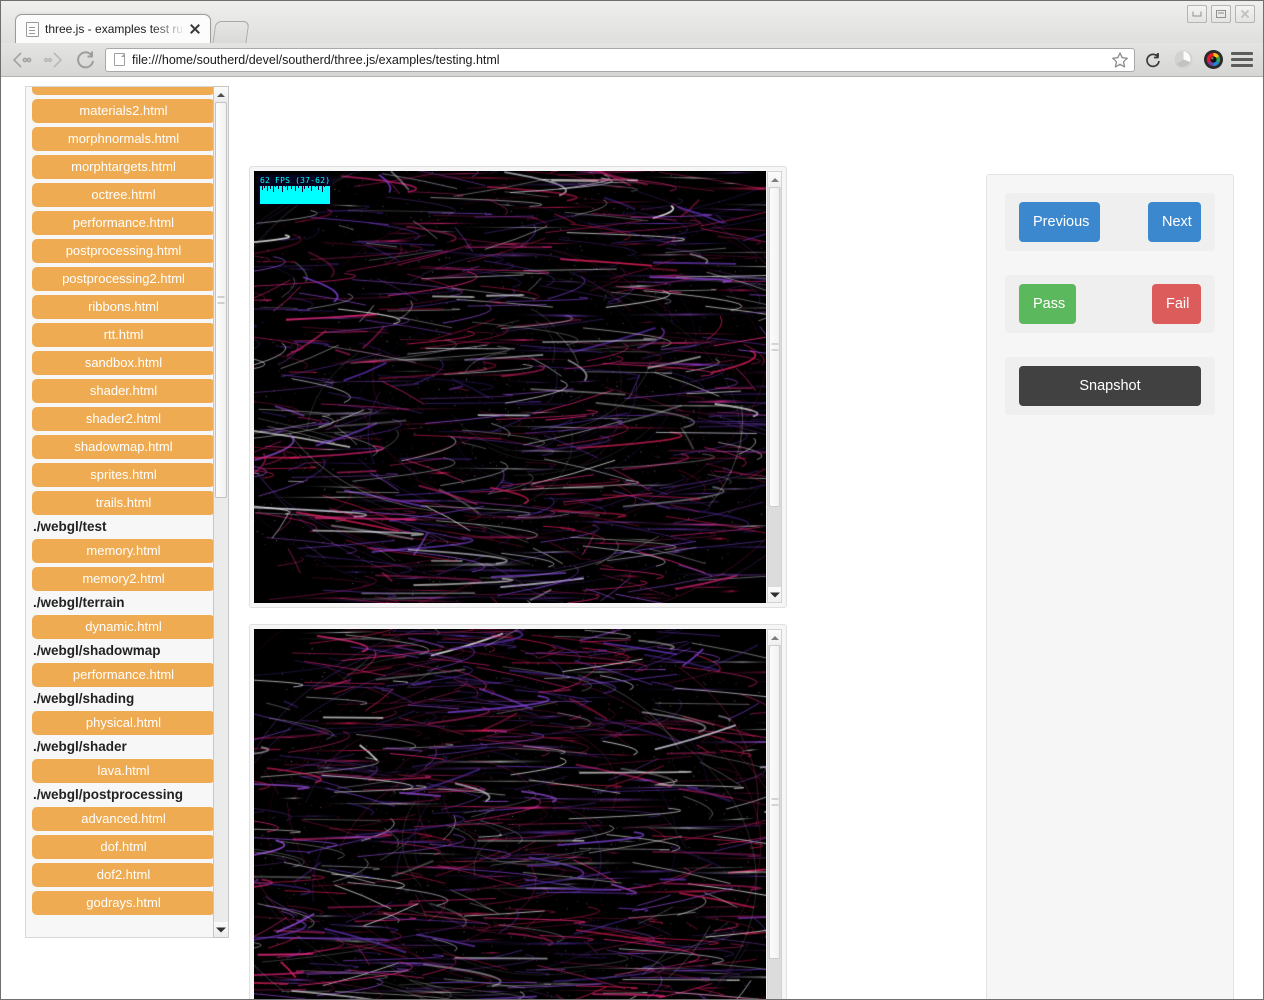 The height and width of the screenshot is (1000, 1264). What do you see at coordinates (123, 139) in the screenshot?
I see `example-file-button: morphnormals.html` at bounding box center [123, 139].